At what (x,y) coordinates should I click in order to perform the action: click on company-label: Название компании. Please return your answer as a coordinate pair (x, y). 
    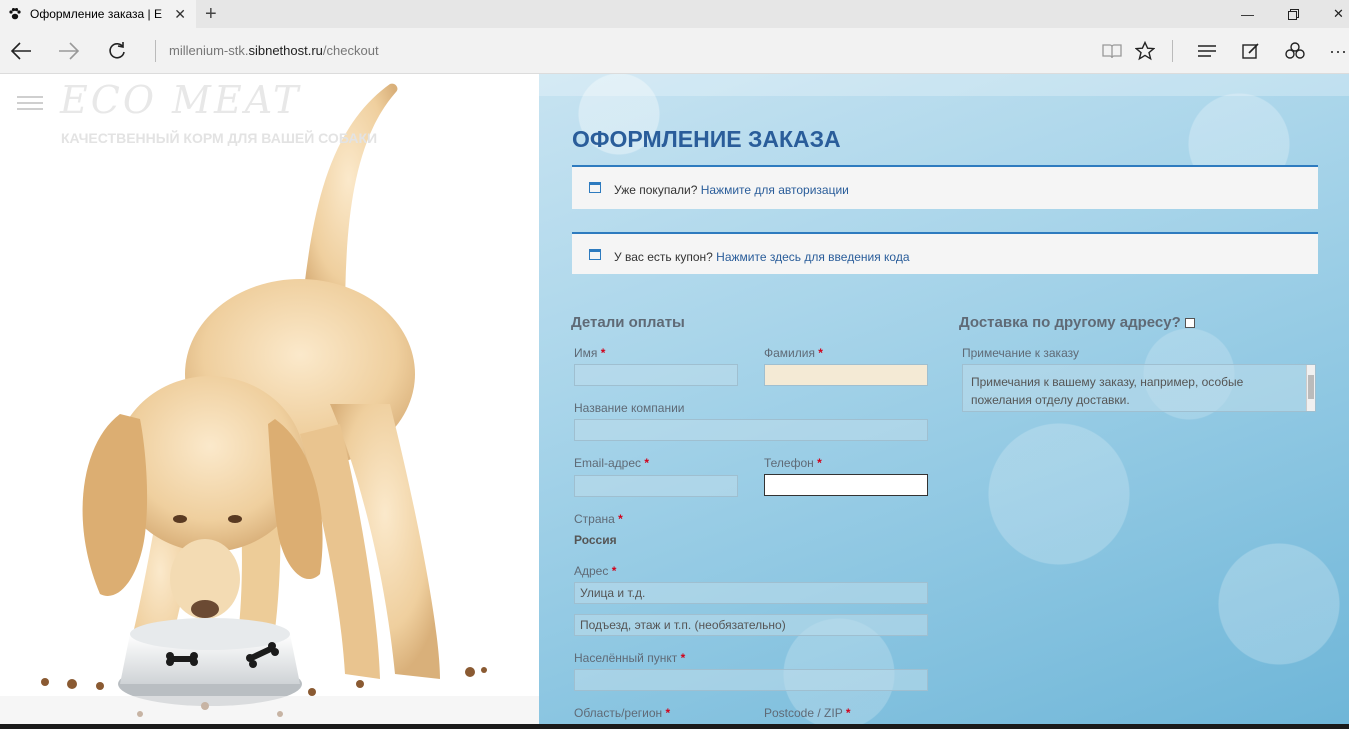
    Looking at the image, I should click on (629, 408).